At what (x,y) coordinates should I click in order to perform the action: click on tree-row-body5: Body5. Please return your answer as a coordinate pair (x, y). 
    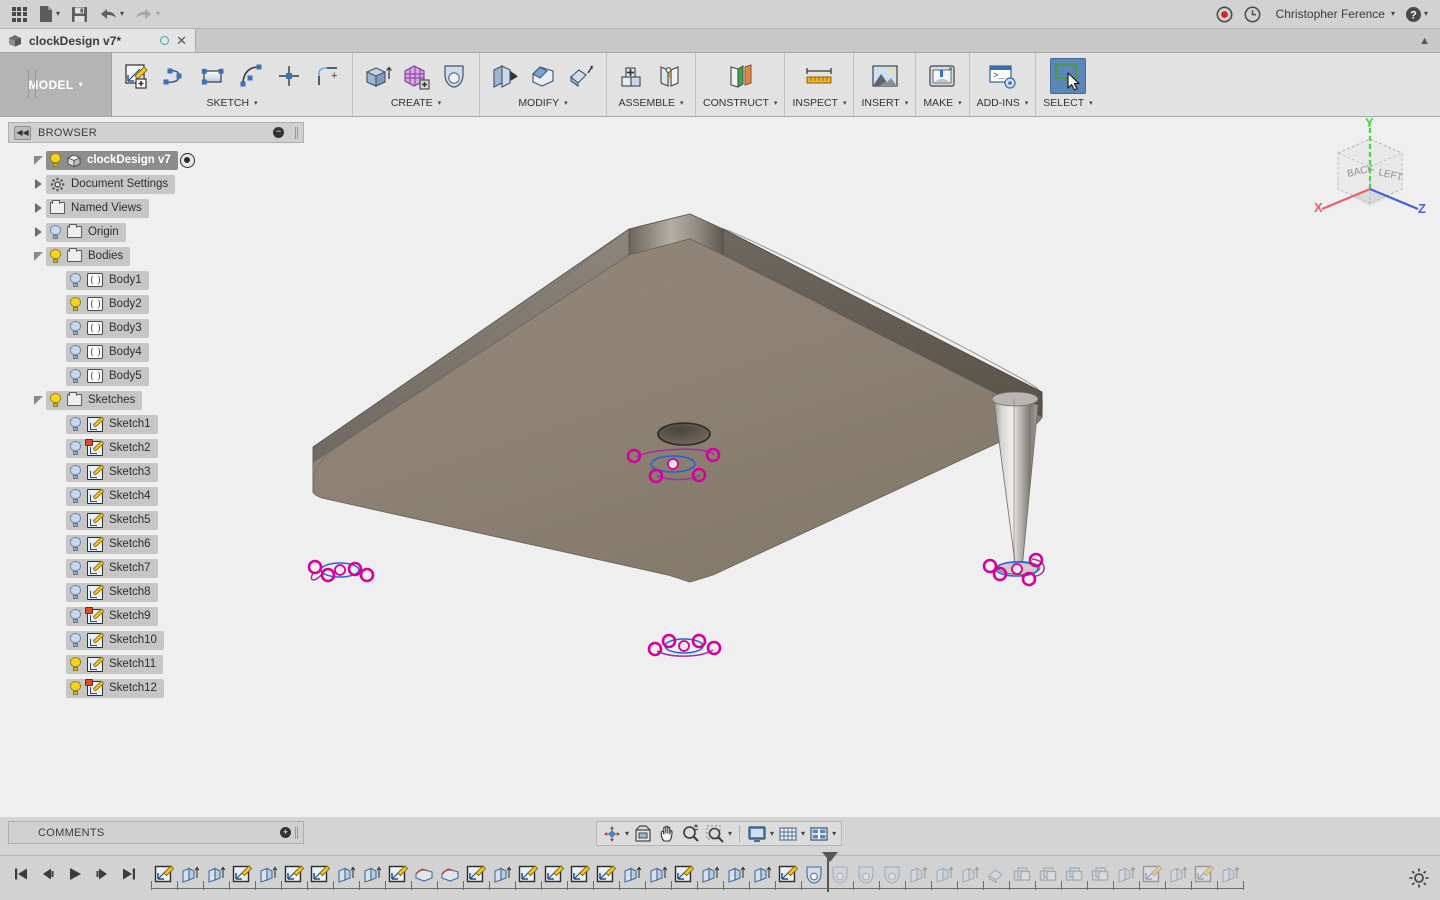
    Looking at the image, I should click on (156, 376).